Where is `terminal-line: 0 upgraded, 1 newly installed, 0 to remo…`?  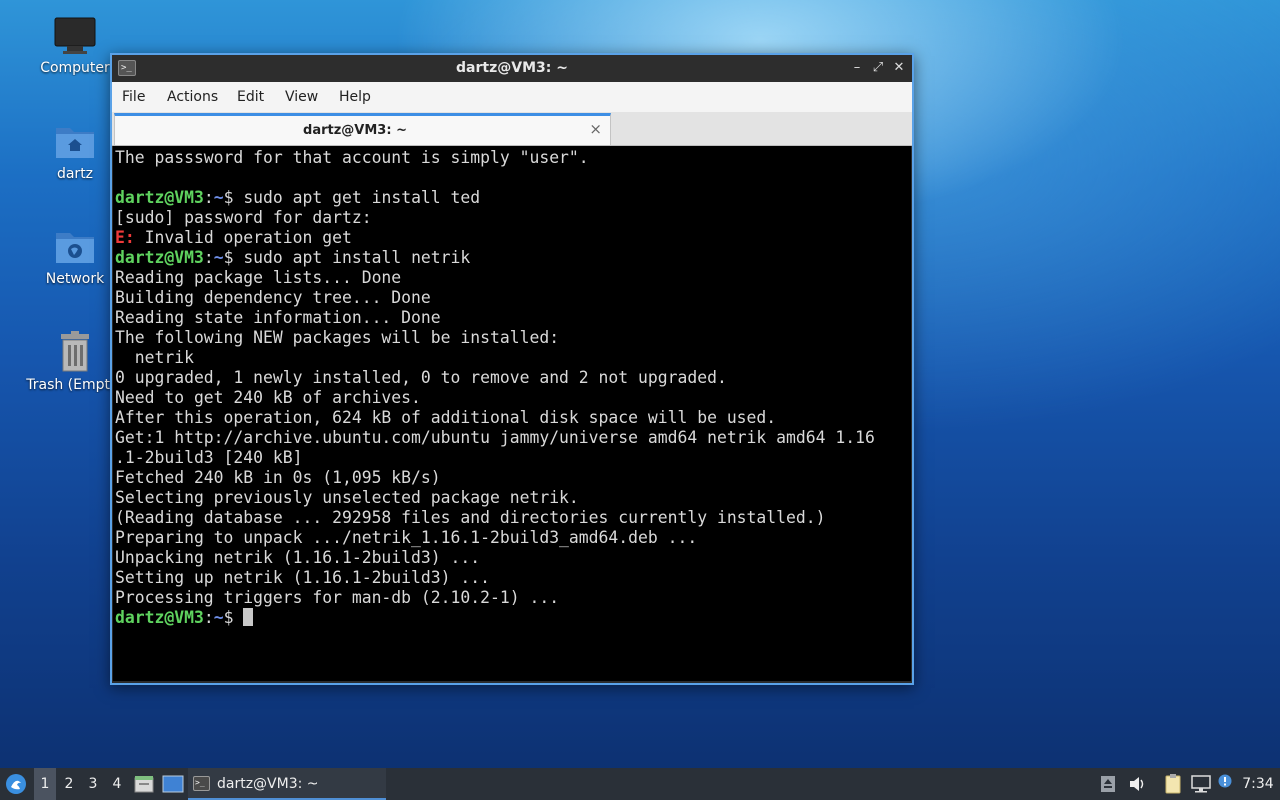
terminal-line: 0 upgraded, 1 newly installed, 0 to remo… is located at coordinates (421, 377).